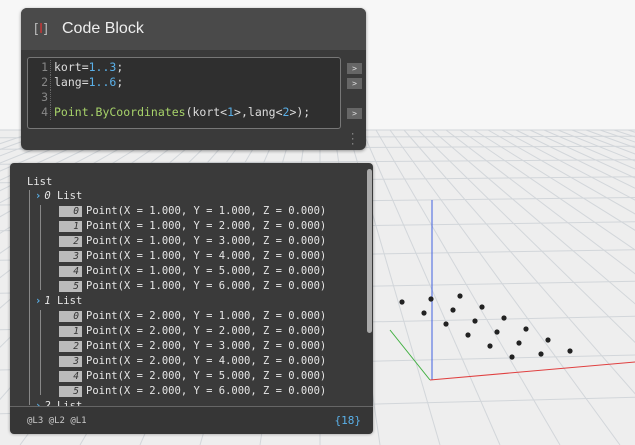  I want to click on code-line: 1 kort=1..3;, so click(184, 67).